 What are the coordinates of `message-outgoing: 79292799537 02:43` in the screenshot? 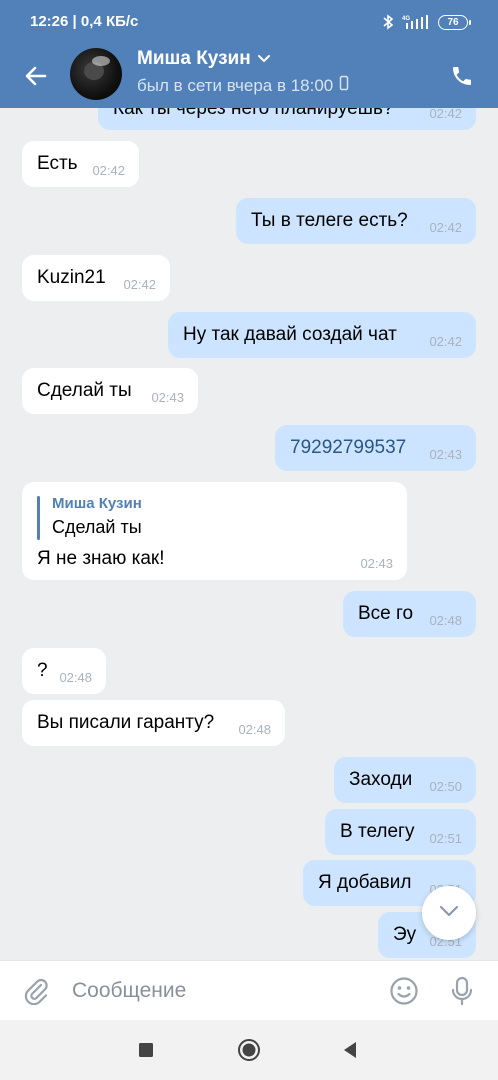 It's located at (375, 448).